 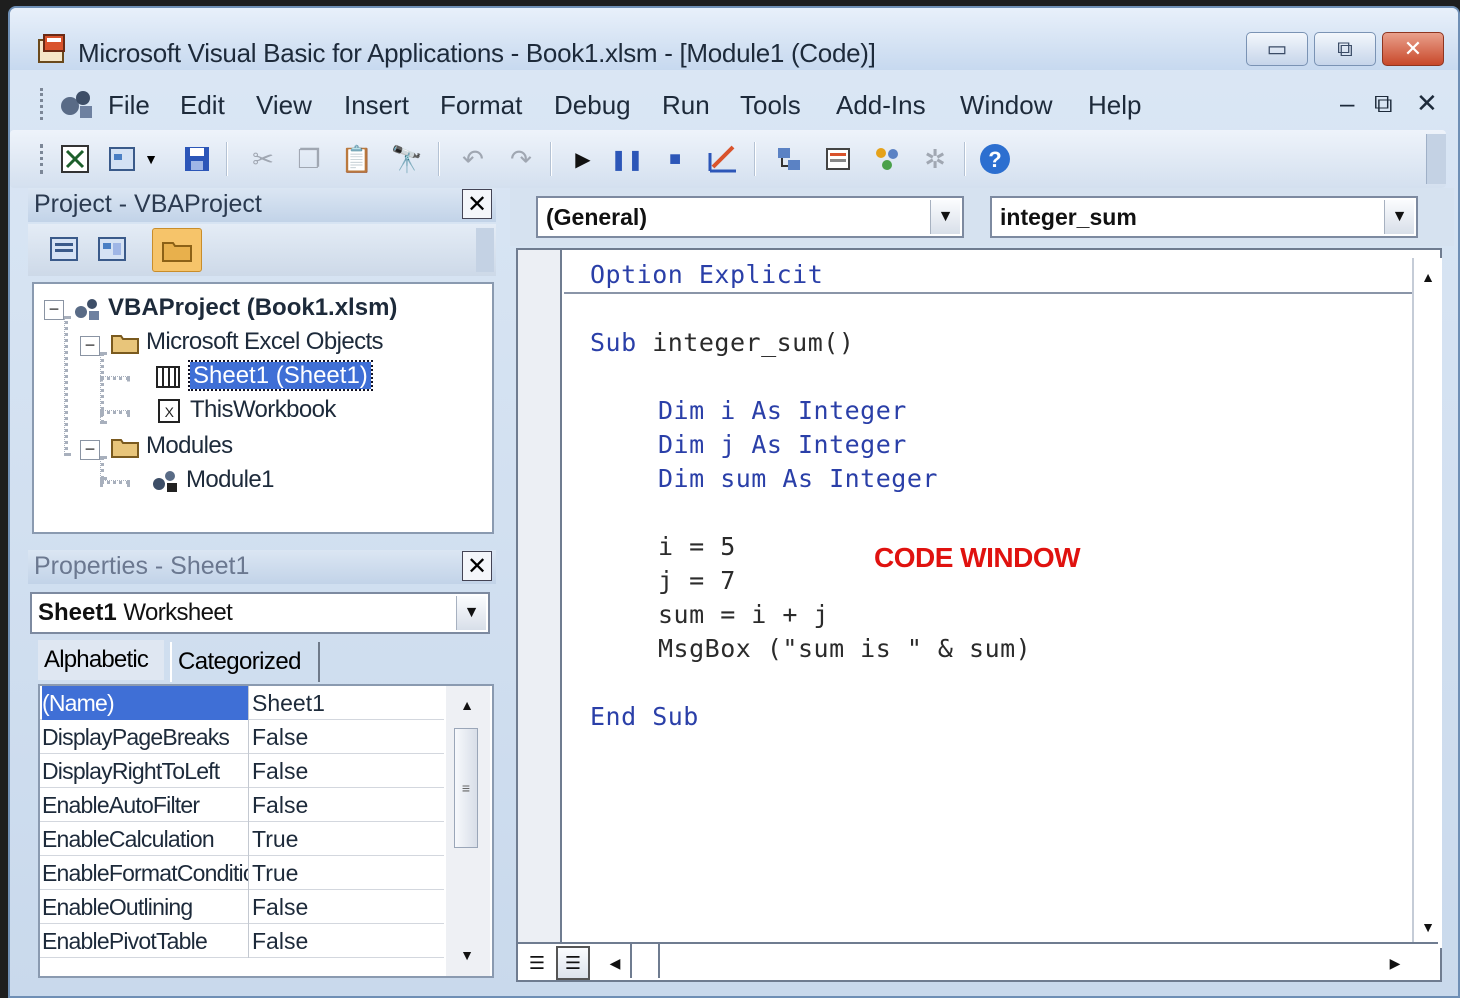 I want to click on menu-help: Help, so click(x=1114, y=105).